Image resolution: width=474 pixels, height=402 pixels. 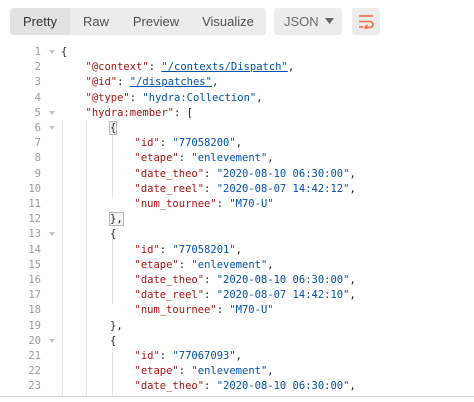 I want to click on code-line: 22 "etape": "enlevement",, so click(x=237, y=371).